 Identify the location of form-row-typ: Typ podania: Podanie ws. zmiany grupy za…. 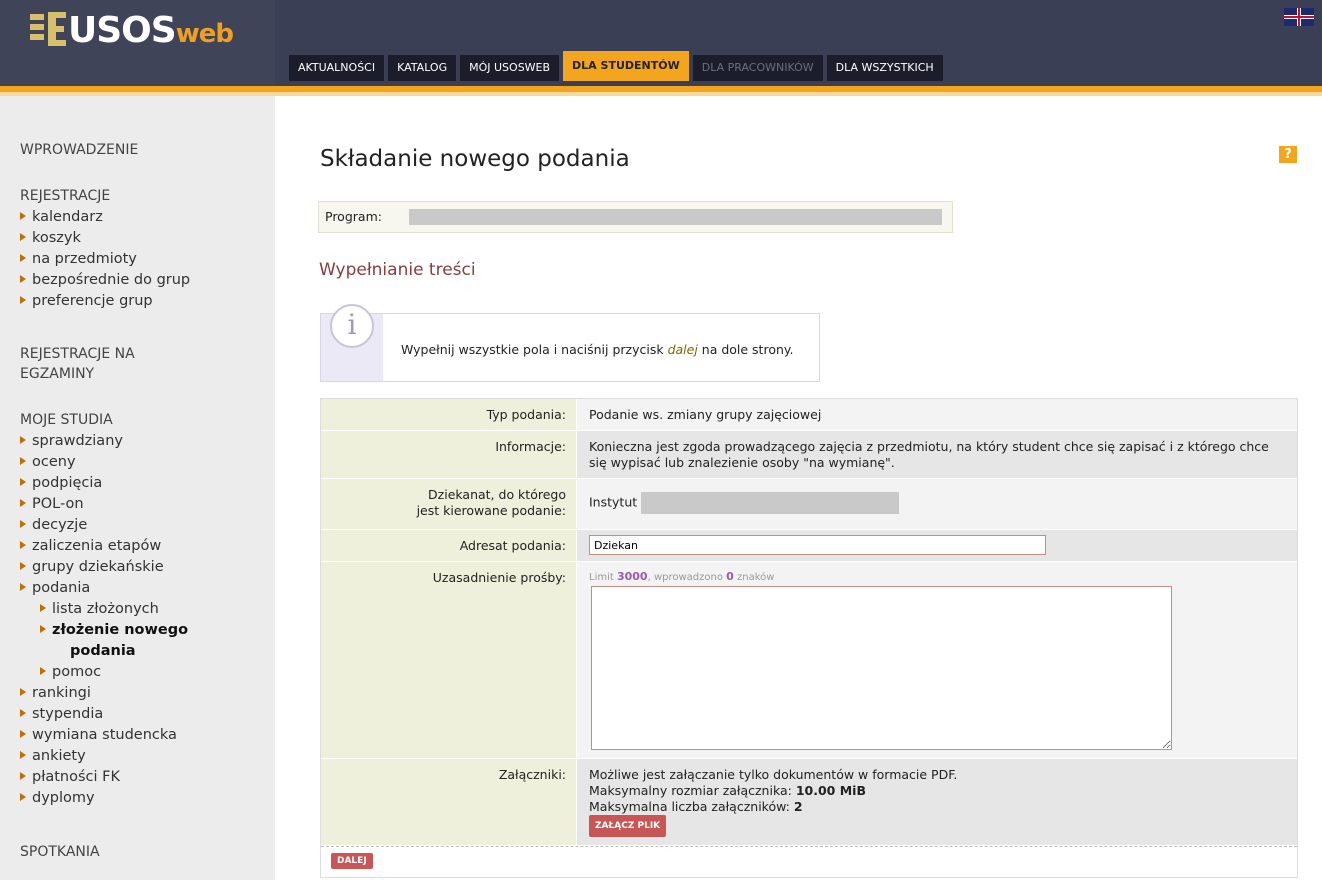
(809, 415).